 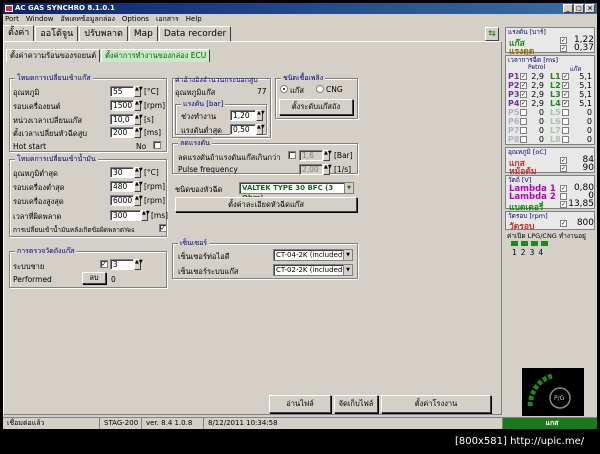 I want to click on injector-fine-tune-button: ตั้งค่าละเอียดหัวฉีดแก๊ส, so click(x=266, y=204).